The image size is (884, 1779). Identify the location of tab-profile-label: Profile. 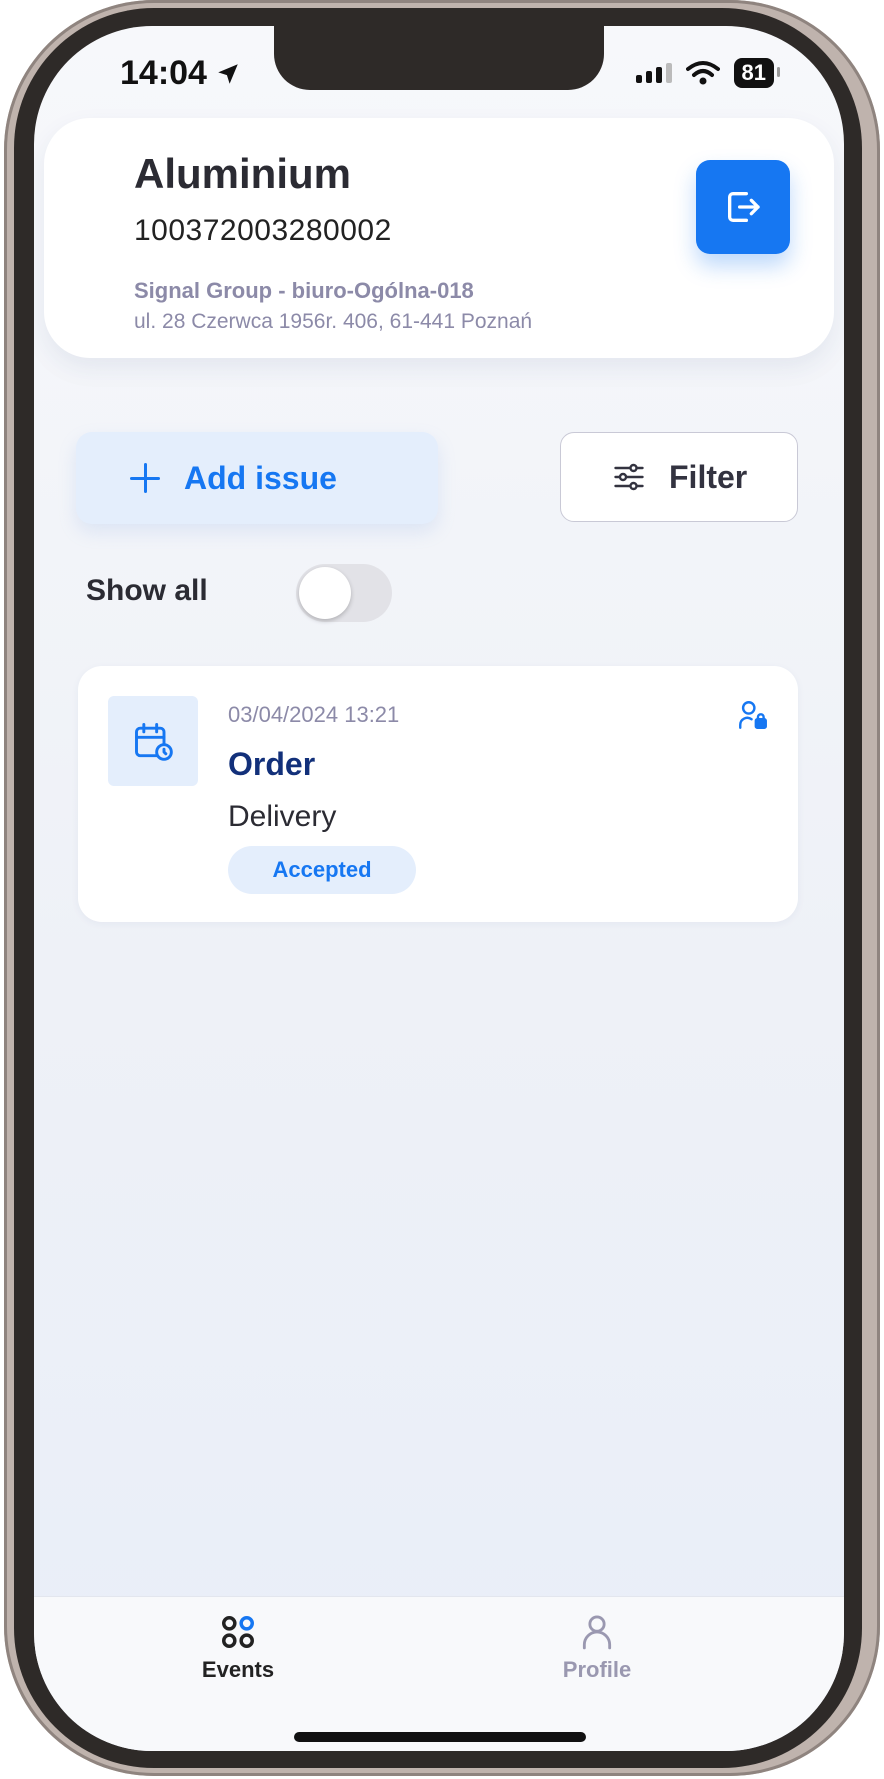
(597, 1669).